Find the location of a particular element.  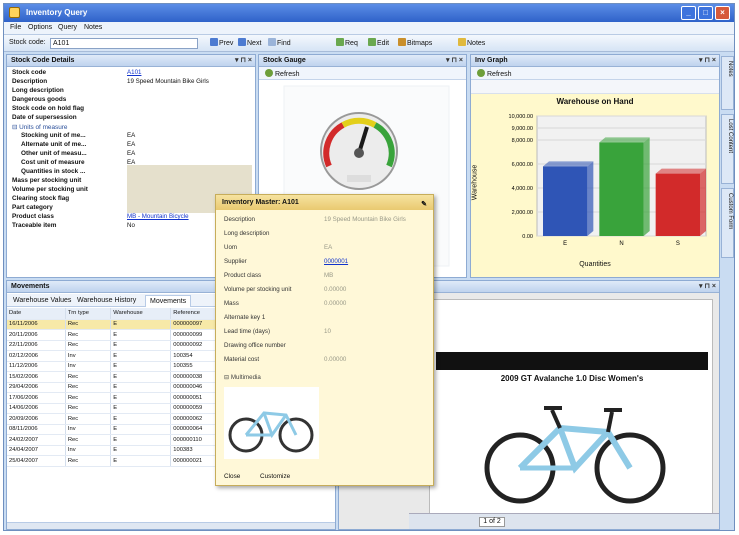

menu-notes: Notes is located at coordinates (93, 27).